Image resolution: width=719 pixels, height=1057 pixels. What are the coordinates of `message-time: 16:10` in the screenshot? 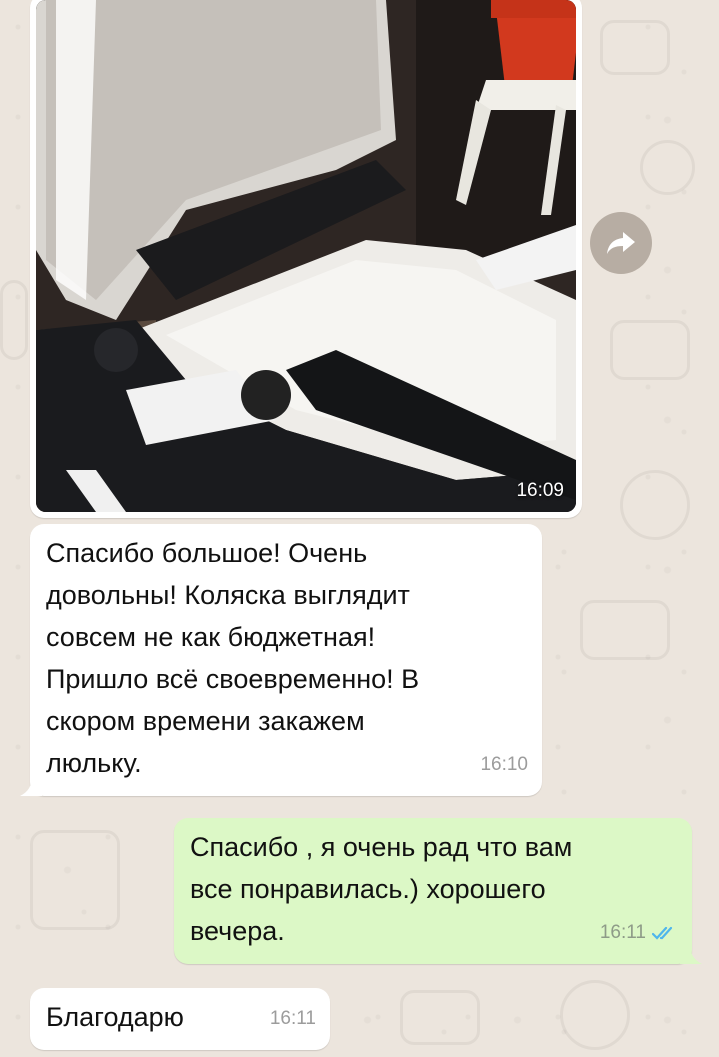 It's located at (504, 764).